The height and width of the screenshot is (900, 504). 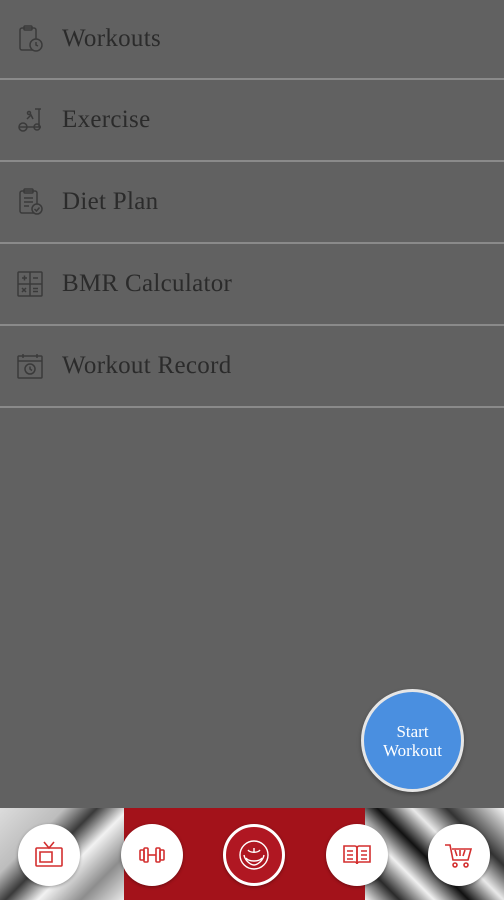 I want to click on nav-home-button, so click(x=254, y=855).